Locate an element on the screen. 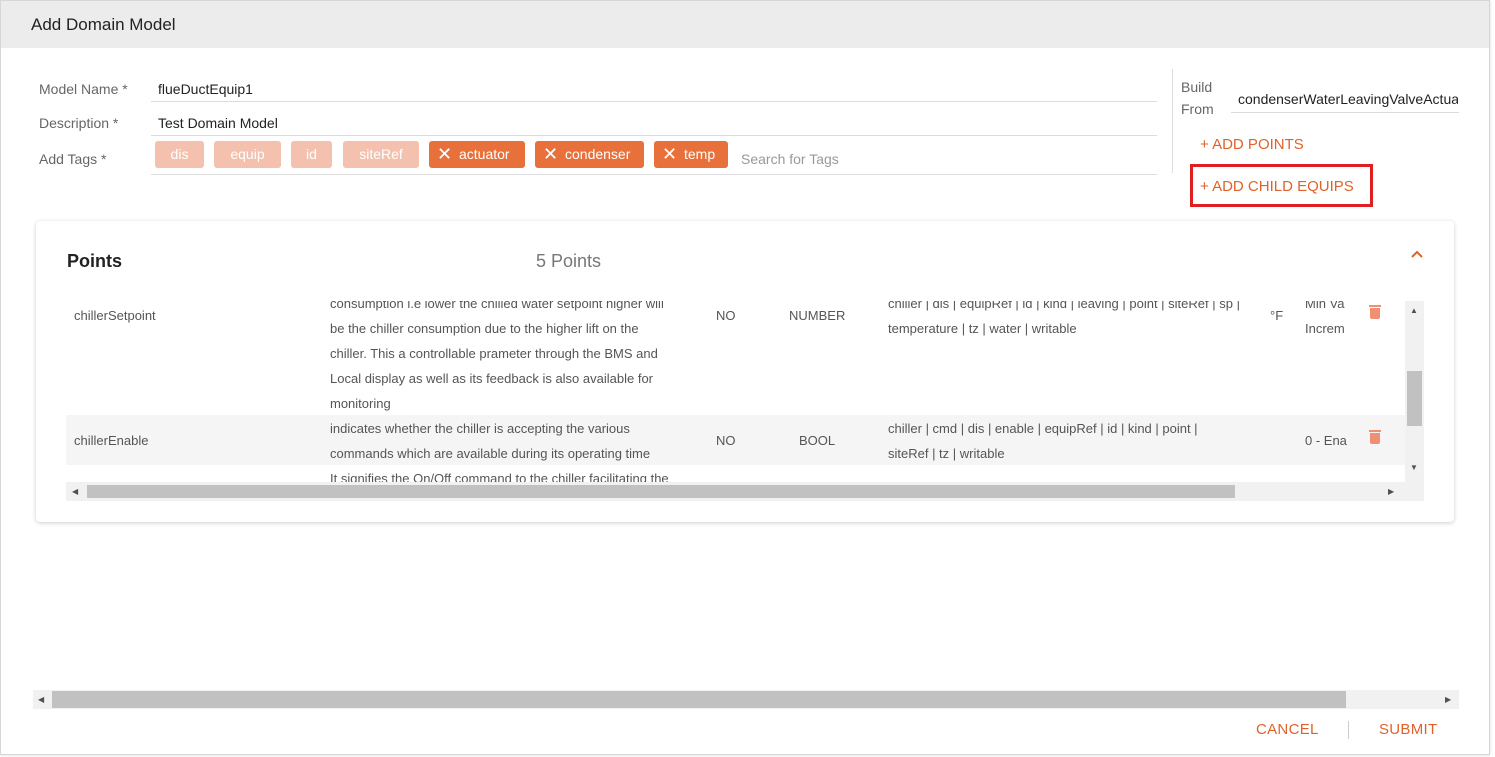 This screenshot has height=757, width=1495. footer-separator is located at coordinates (1348, 730).